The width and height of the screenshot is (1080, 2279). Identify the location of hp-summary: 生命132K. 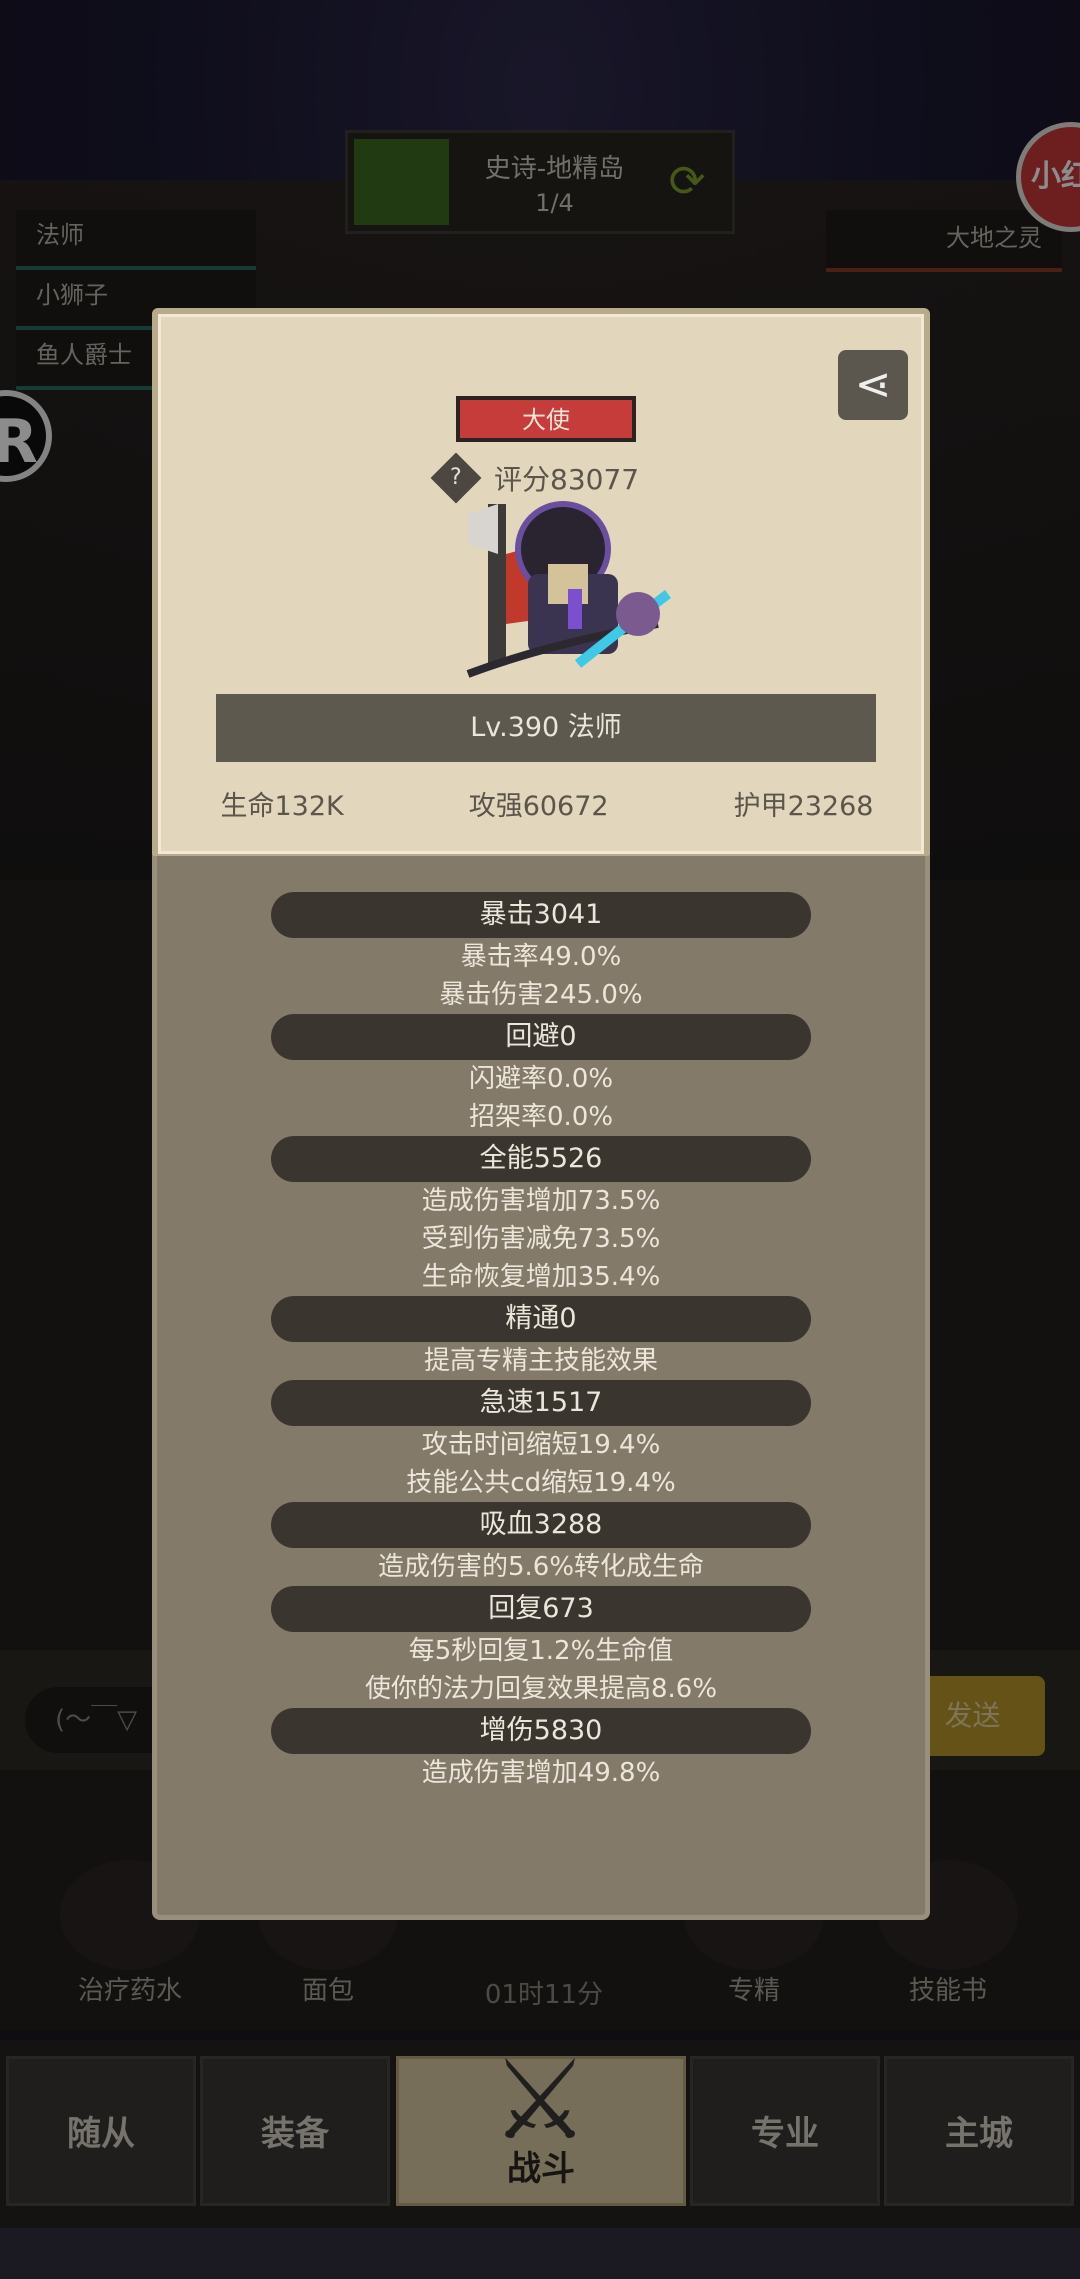
(282, 806).